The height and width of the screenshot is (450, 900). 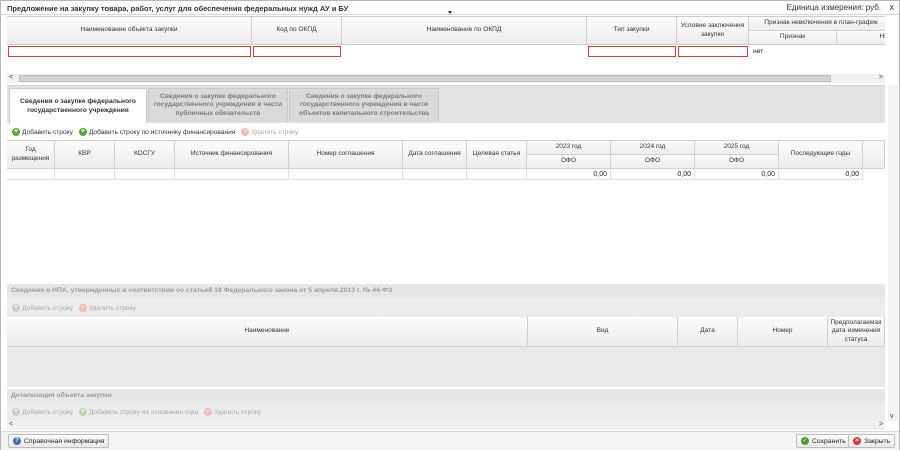 What do you see at coordinates (450, 12) in the screenshot?
I see `collapse-arrow-icon` at bounding box center [450, 12].